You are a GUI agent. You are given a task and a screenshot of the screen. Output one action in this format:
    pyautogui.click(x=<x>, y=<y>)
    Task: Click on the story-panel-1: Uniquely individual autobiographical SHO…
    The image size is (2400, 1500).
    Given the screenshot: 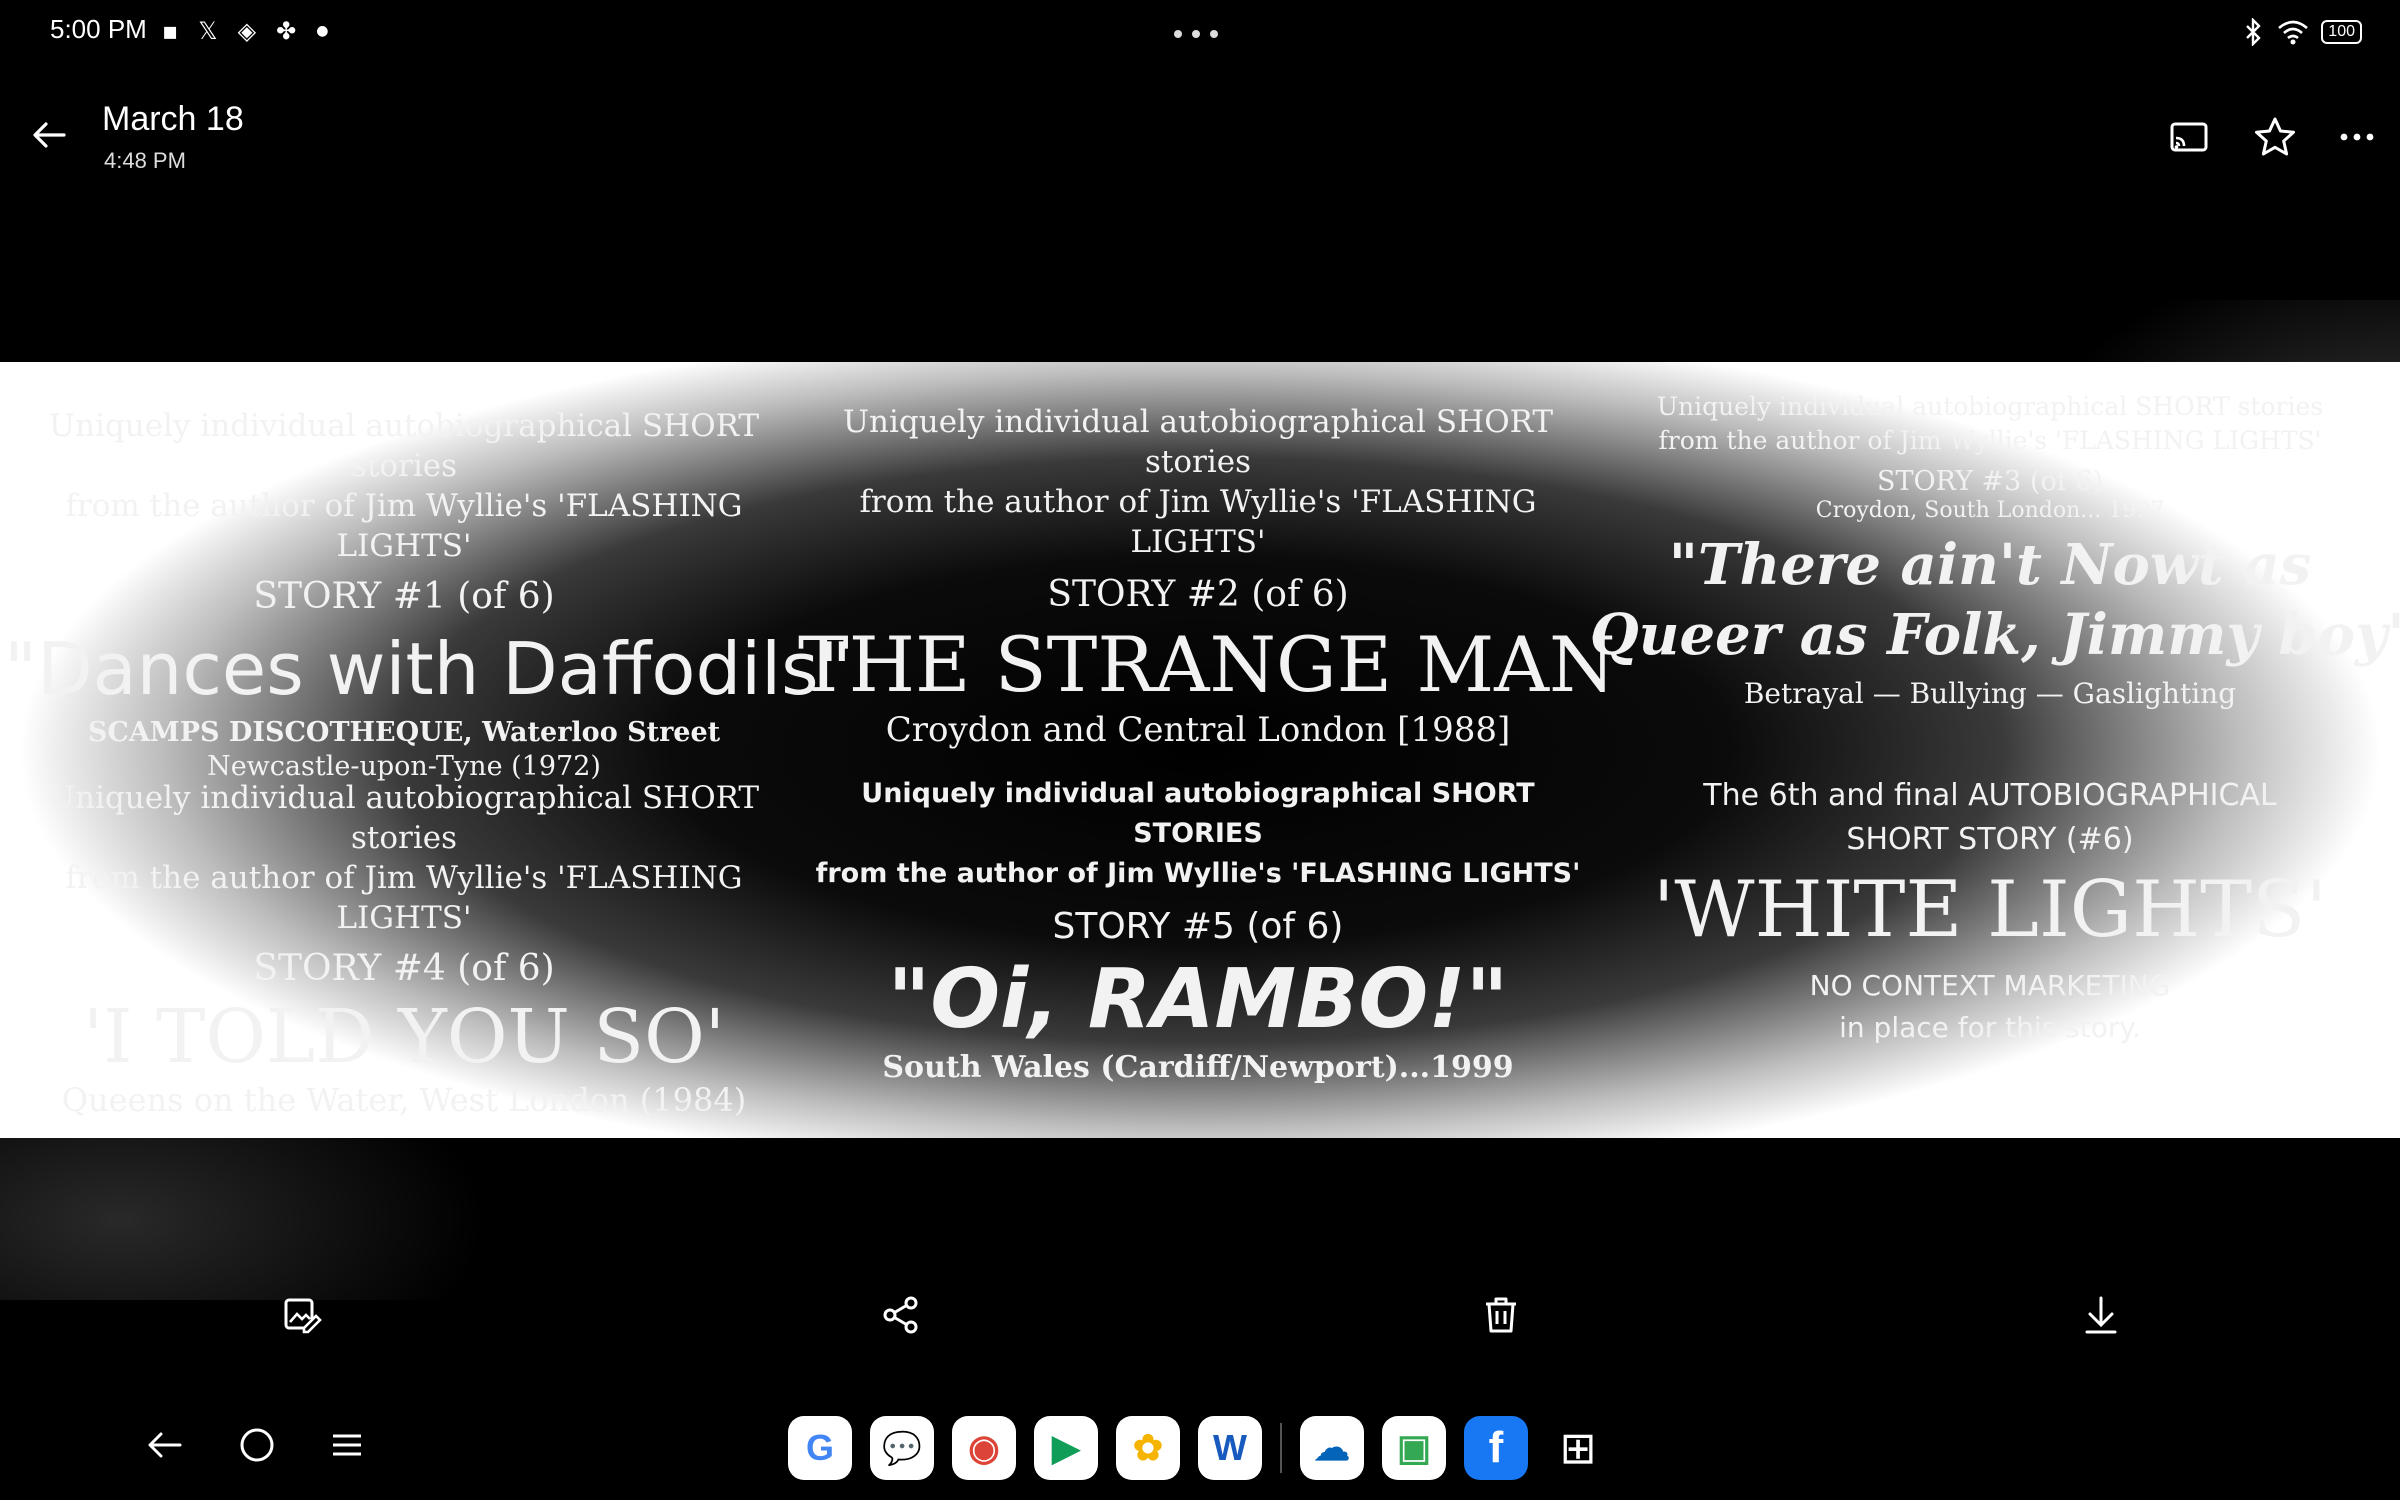 What is the action you would take?
    pyautogui.click(x=428, y=595)
    